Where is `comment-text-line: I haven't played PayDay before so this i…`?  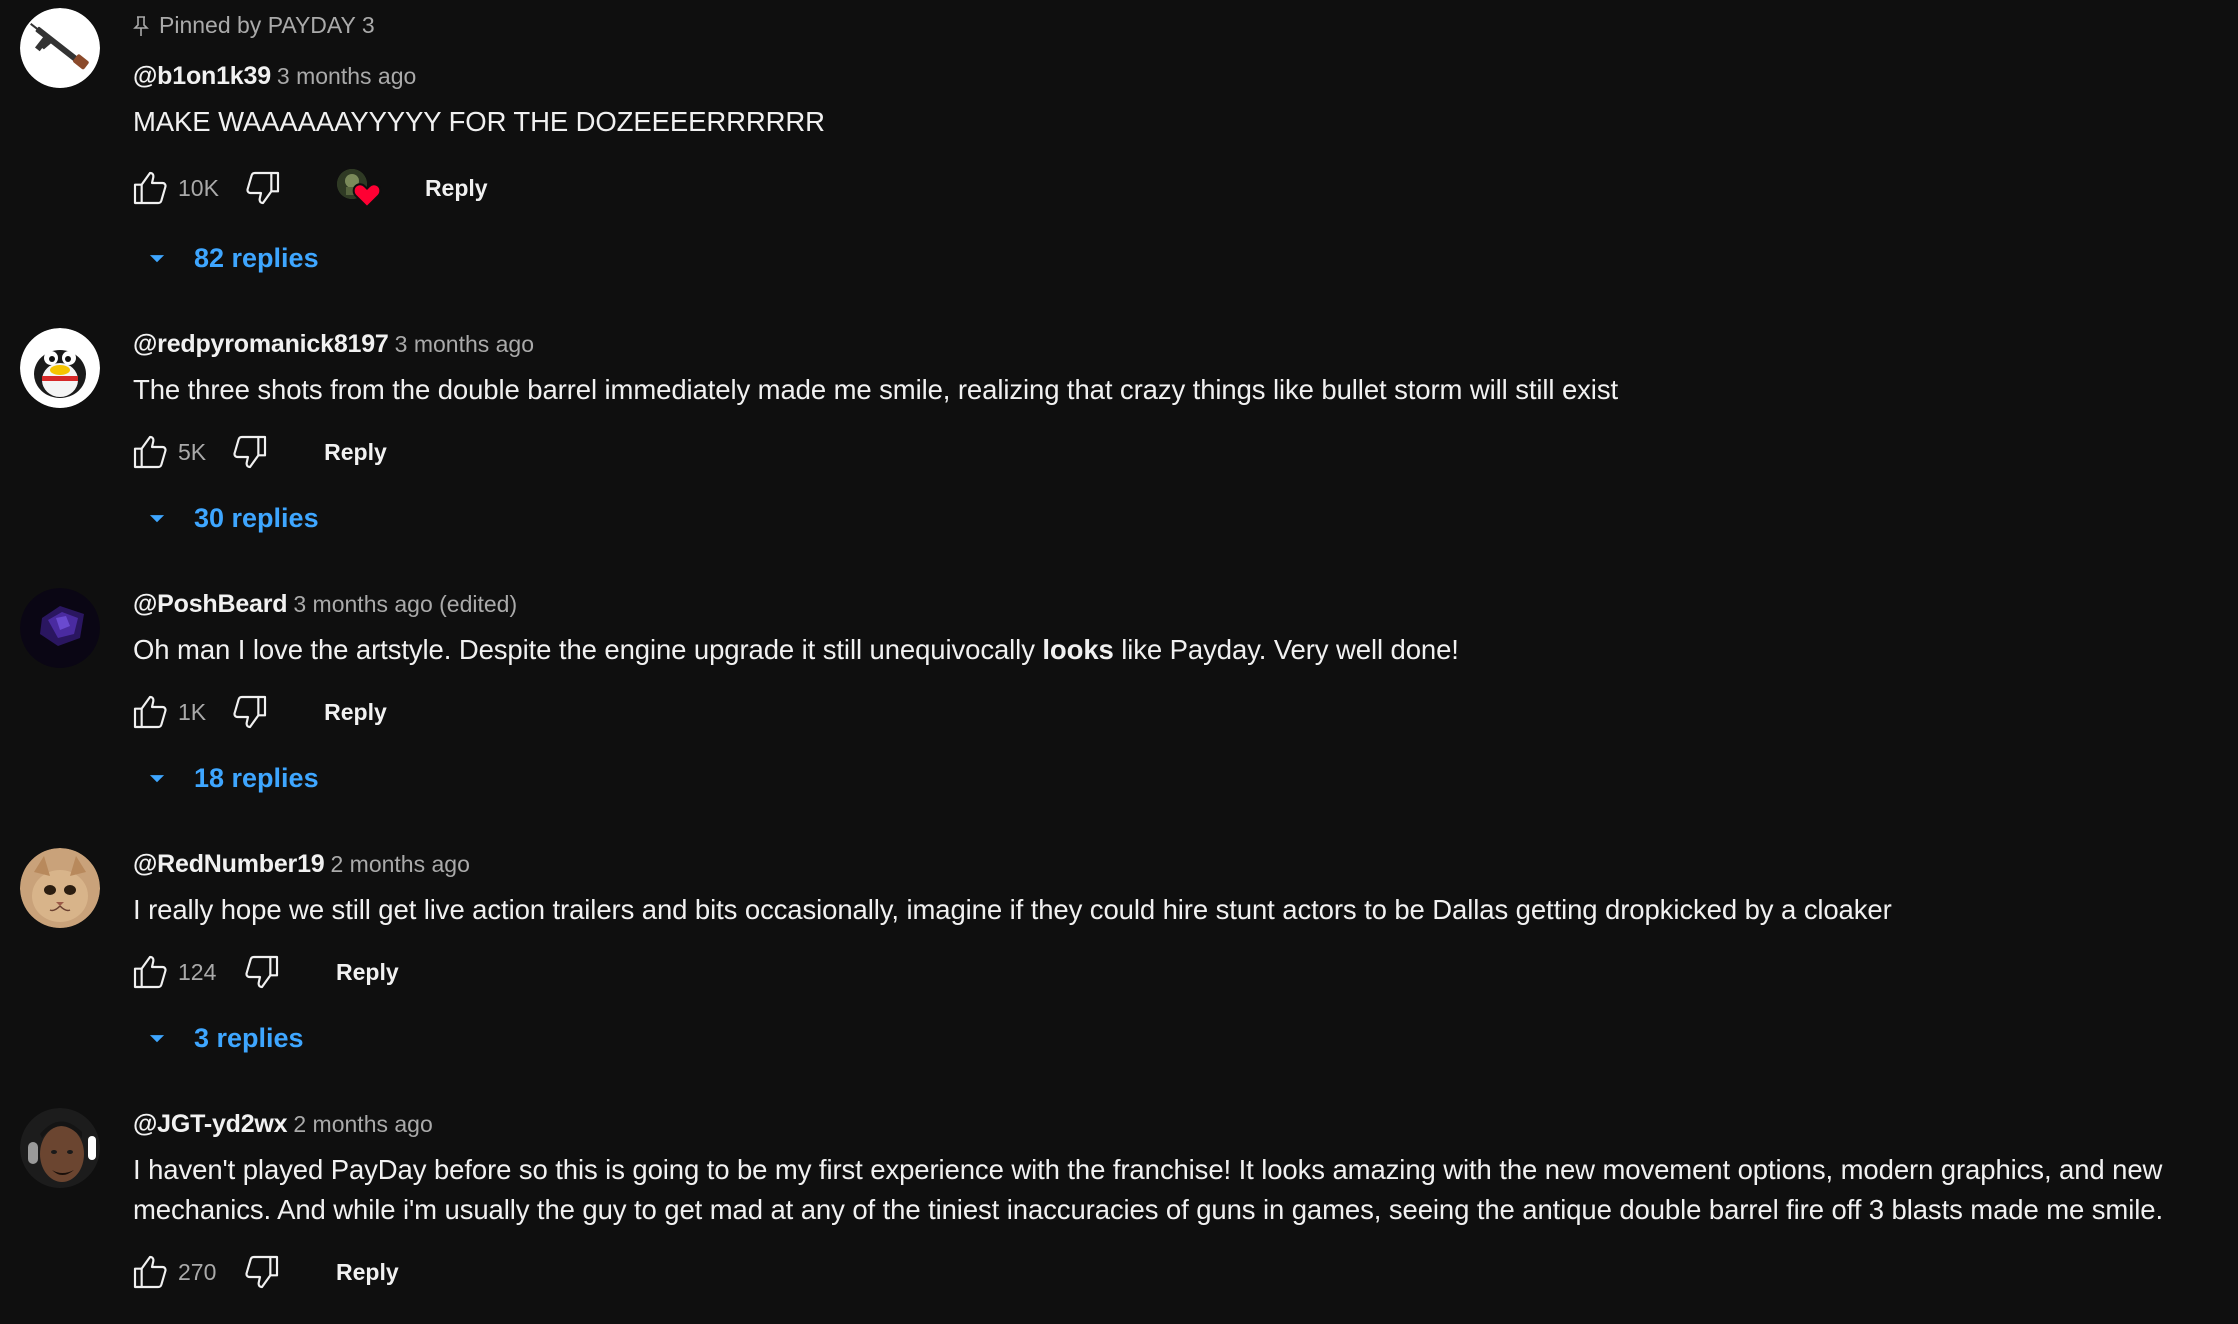 comment-text-line: I haven't played PayDay before so this i… is located at coordinates (1148, 1169).